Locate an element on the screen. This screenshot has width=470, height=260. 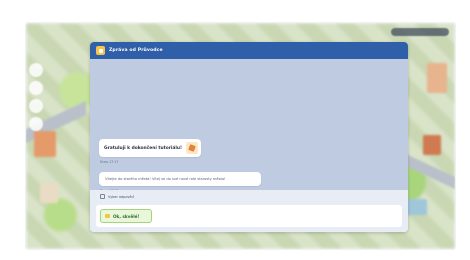
ok-button: Ok, skvělé! is located at coordinates (126, 216).